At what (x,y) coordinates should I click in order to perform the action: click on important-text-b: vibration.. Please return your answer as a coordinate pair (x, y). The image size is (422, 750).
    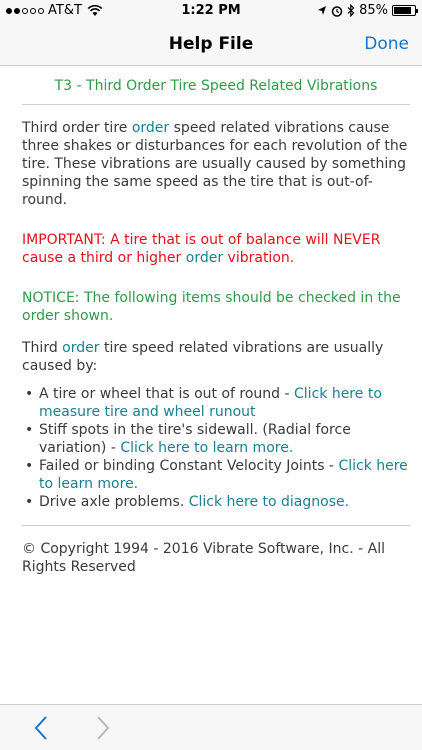
    Looking at the image, I should click on (259, 258).